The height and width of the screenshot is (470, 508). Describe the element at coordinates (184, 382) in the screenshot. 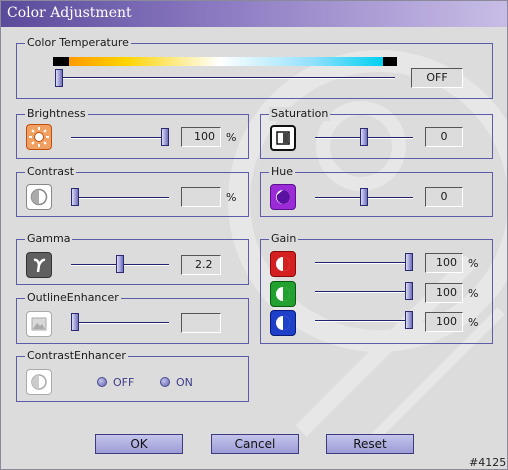

I see `contrast-enhancer-on-label: ON` at that location.